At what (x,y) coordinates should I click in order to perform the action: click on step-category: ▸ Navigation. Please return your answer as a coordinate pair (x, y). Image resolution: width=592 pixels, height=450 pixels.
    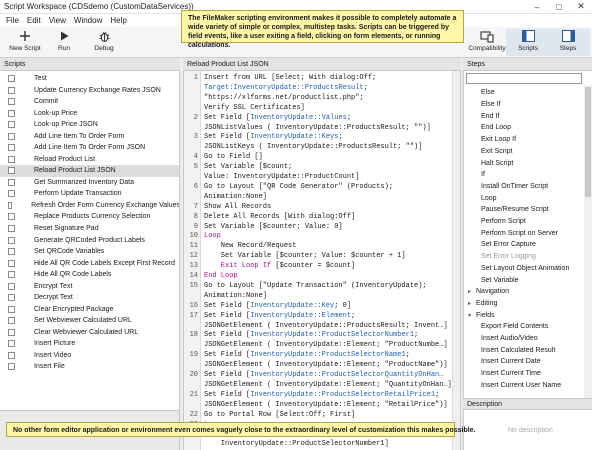
    Looking at the image, I should click on (524, 292).